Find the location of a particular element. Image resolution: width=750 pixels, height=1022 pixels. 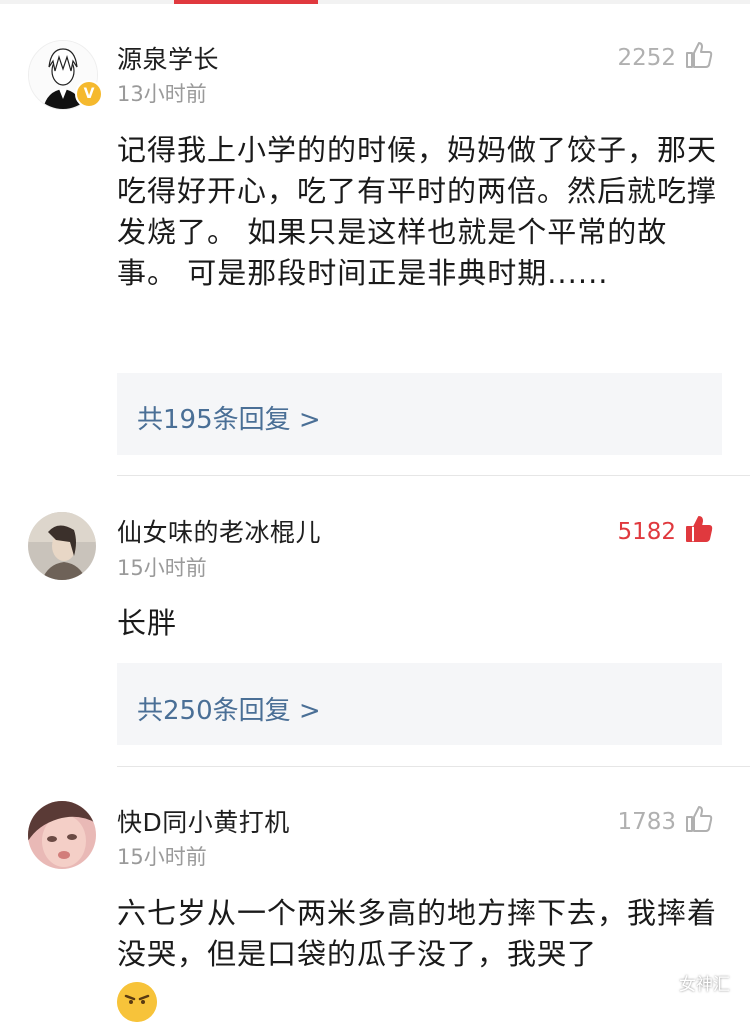

verified-badge-icon: V is located at coordinates (89, 94).